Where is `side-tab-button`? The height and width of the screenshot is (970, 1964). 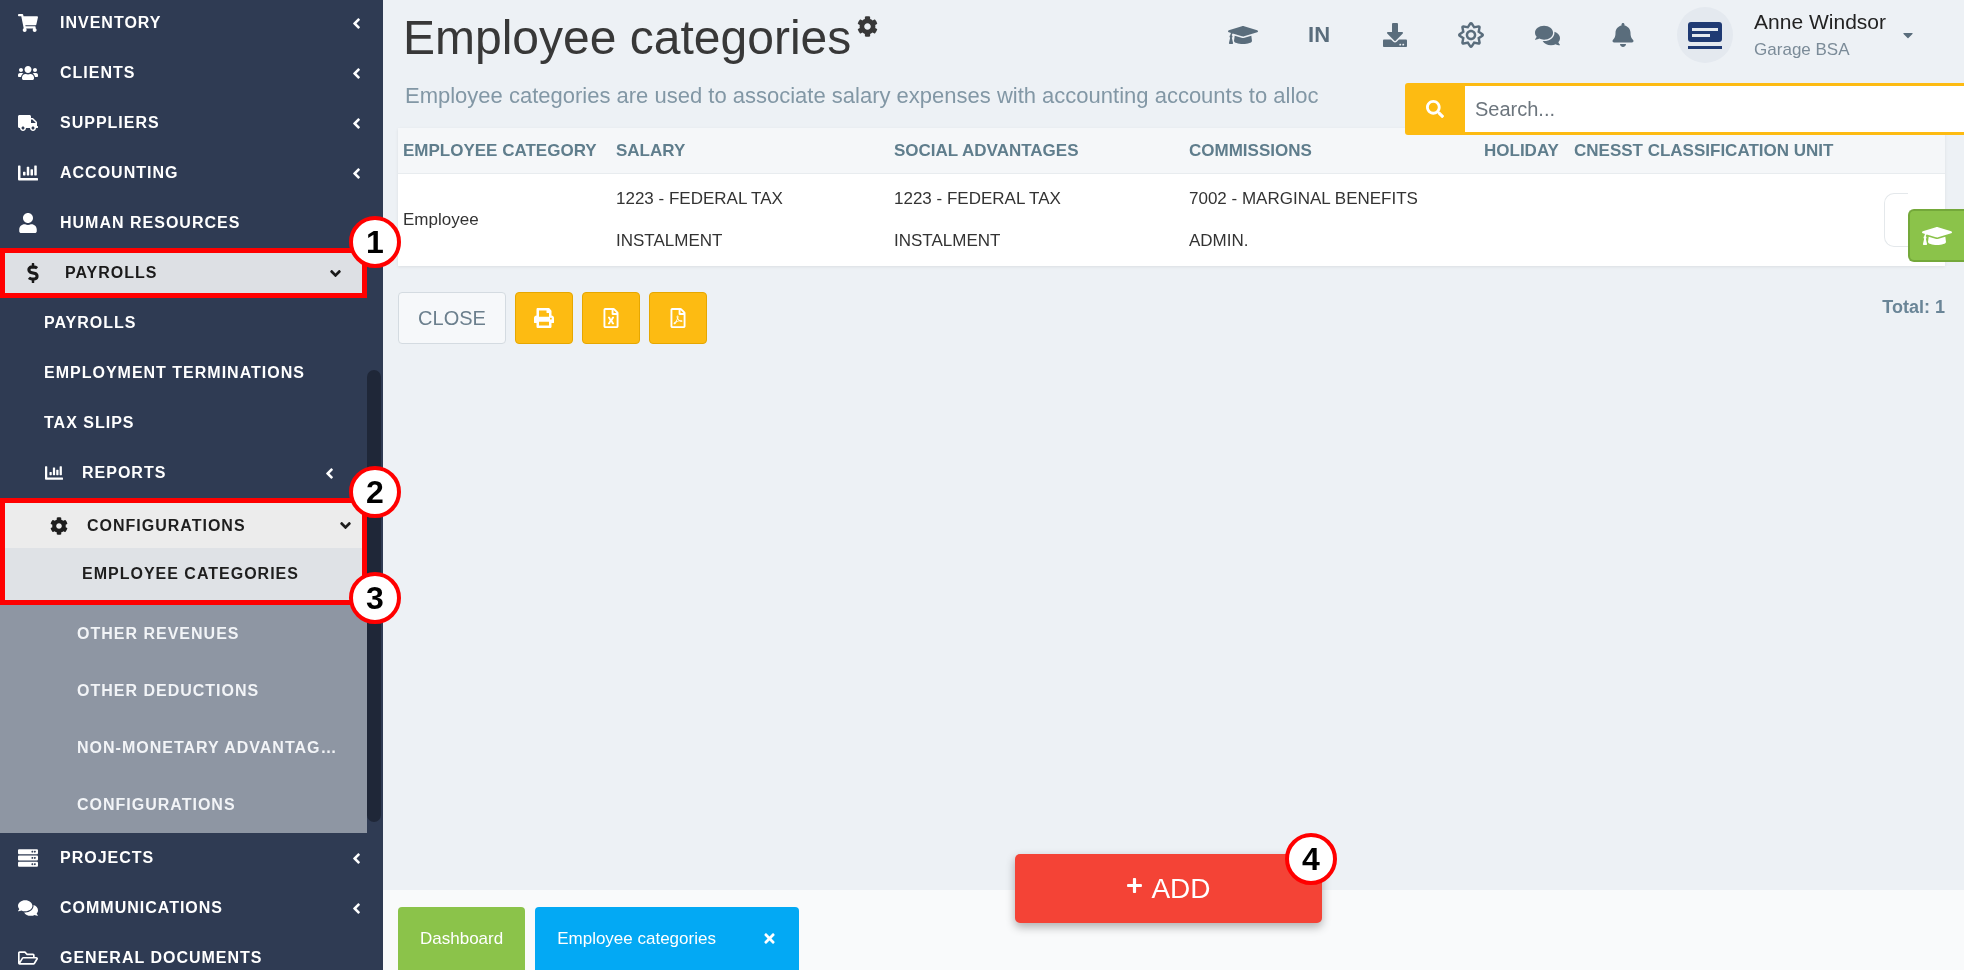 side-tab-button is located at coordinates (1936, 235).